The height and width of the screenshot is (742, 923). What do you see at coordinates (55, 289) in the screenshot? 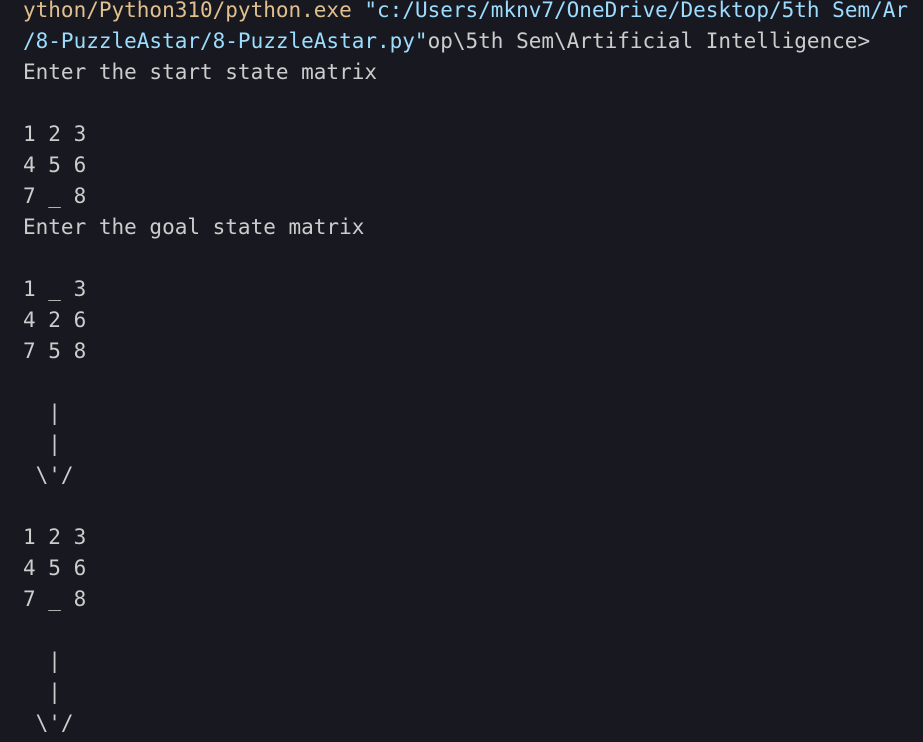
I see `goal-matrix-row: 1 _ 3` at bounding box center [55, 289].